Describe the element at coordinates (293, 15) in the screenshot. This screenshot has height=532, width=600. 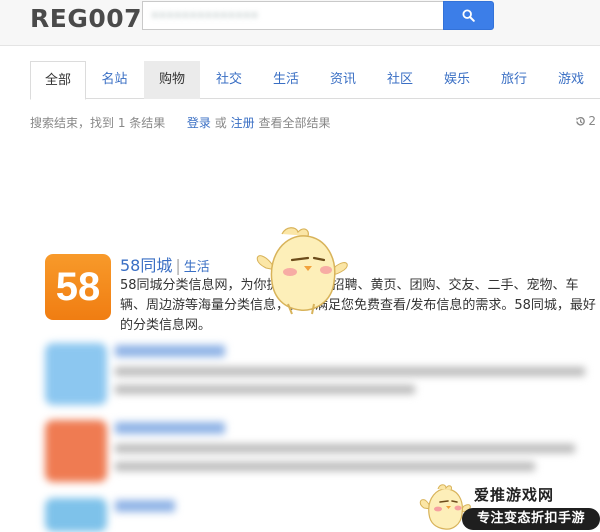
I see `search-input: ••••••••••••••` at that location.